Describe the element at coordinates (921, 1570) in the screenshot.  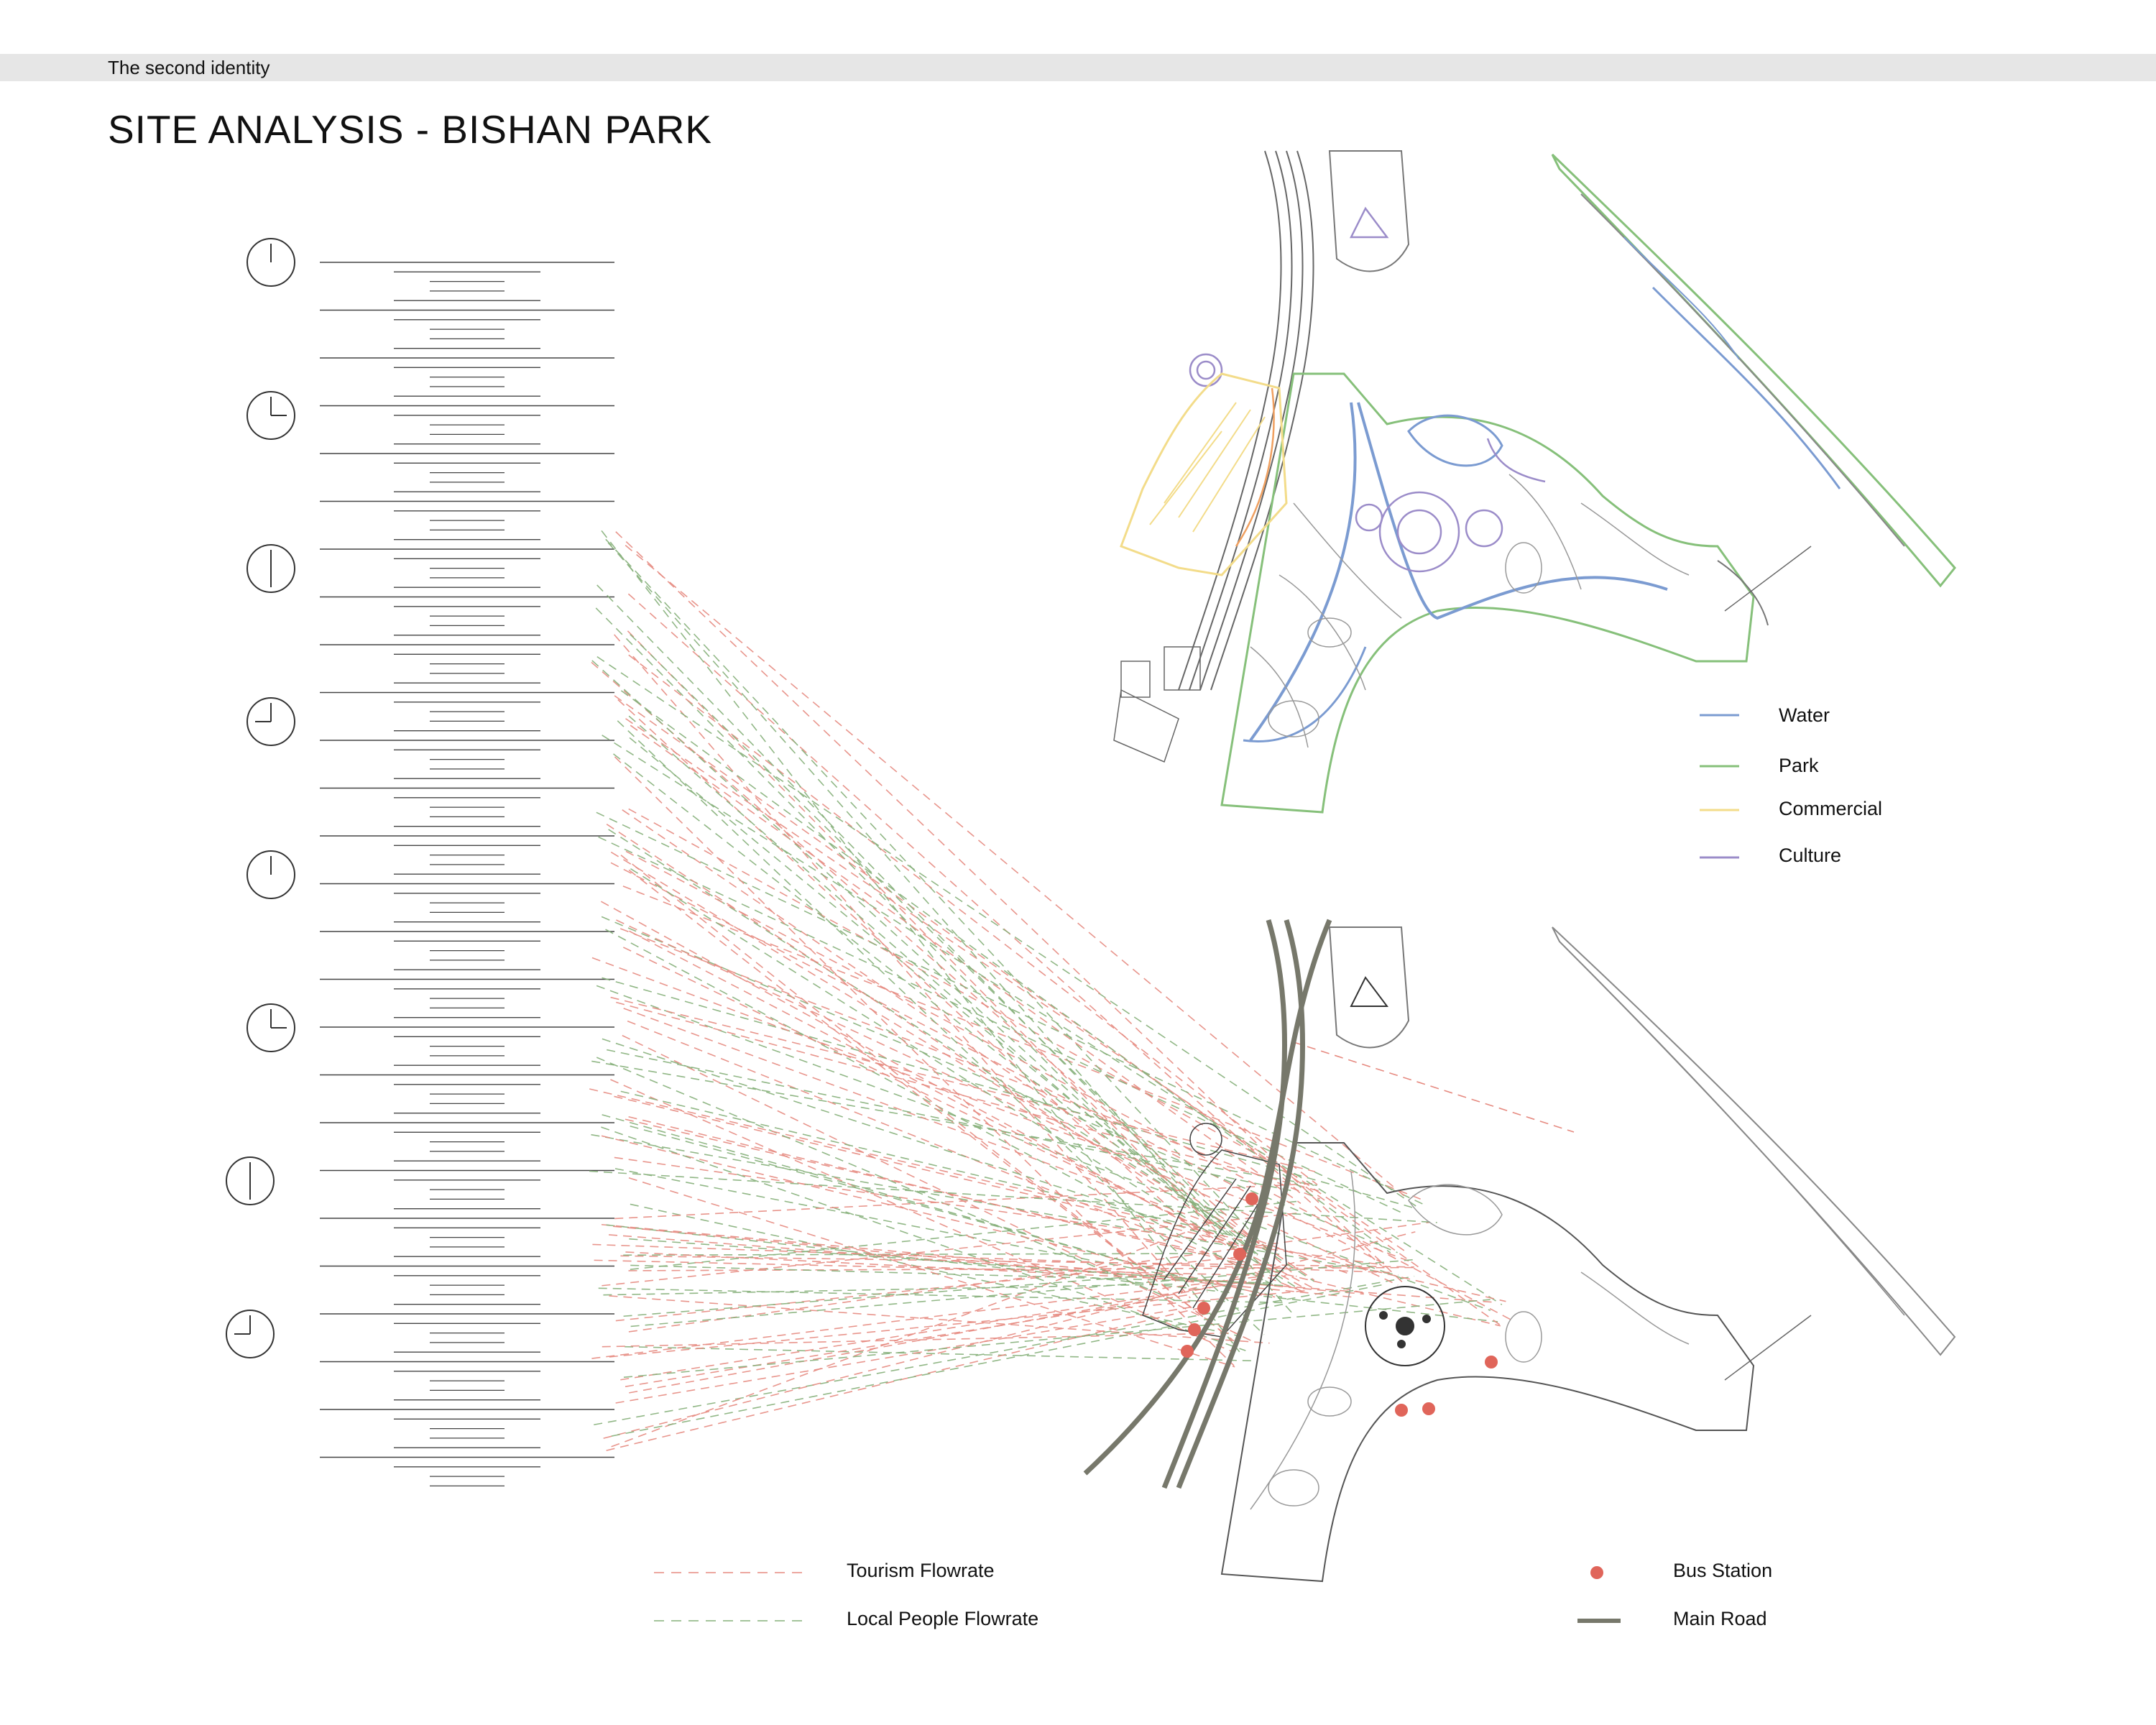
I see `legend-tourism-label: Tourism Flowrate` at that location.